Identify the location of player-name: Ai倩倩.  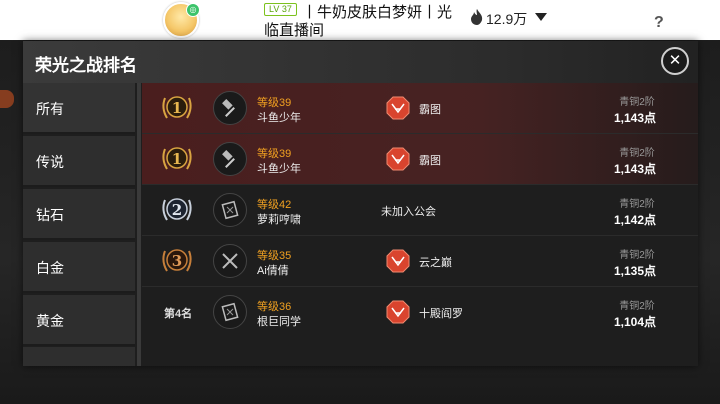
(273, 271).